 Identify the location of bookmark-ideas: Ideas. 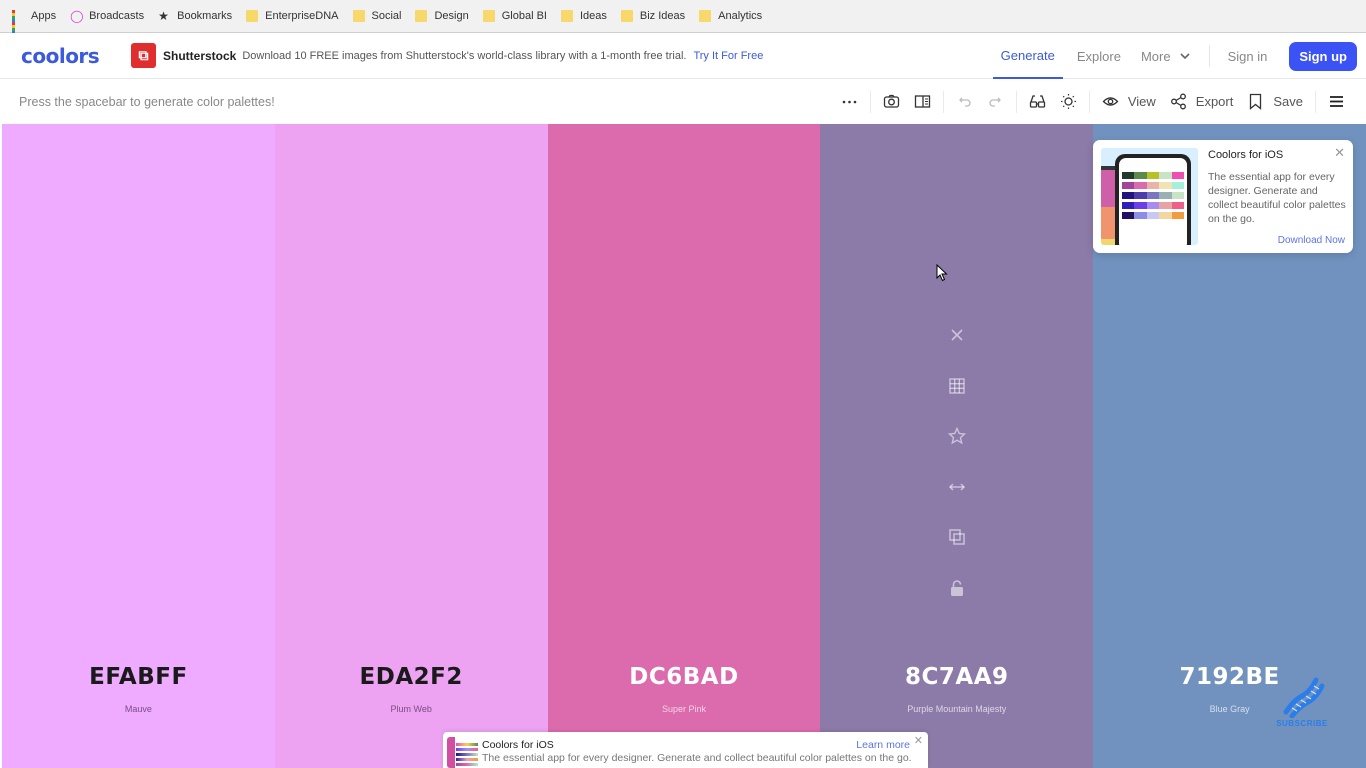
(583, 16).